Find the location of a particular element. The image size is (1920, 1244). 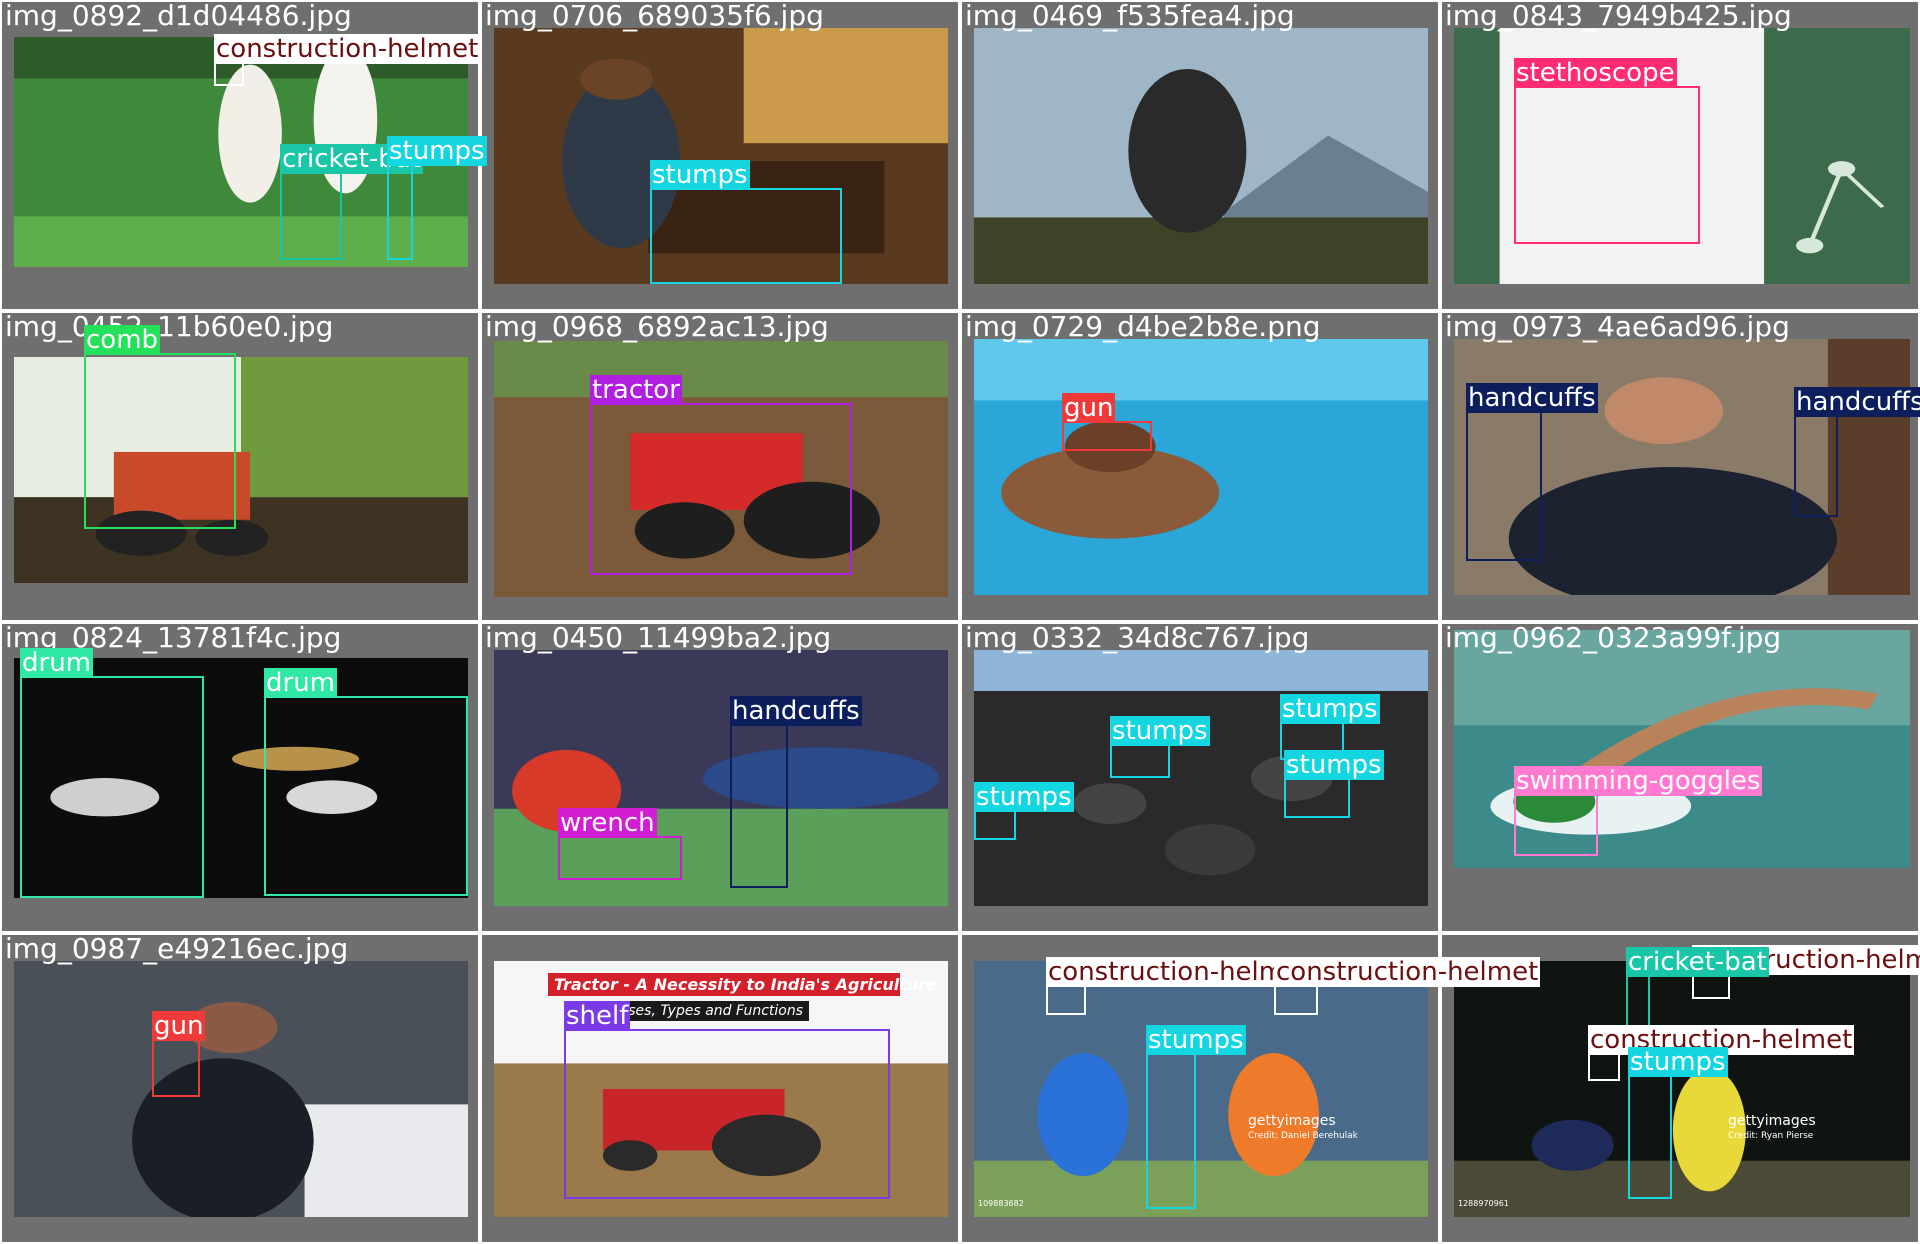

tile: img_0469_f535fea4.jpg is located at coordinates (1200, 155).